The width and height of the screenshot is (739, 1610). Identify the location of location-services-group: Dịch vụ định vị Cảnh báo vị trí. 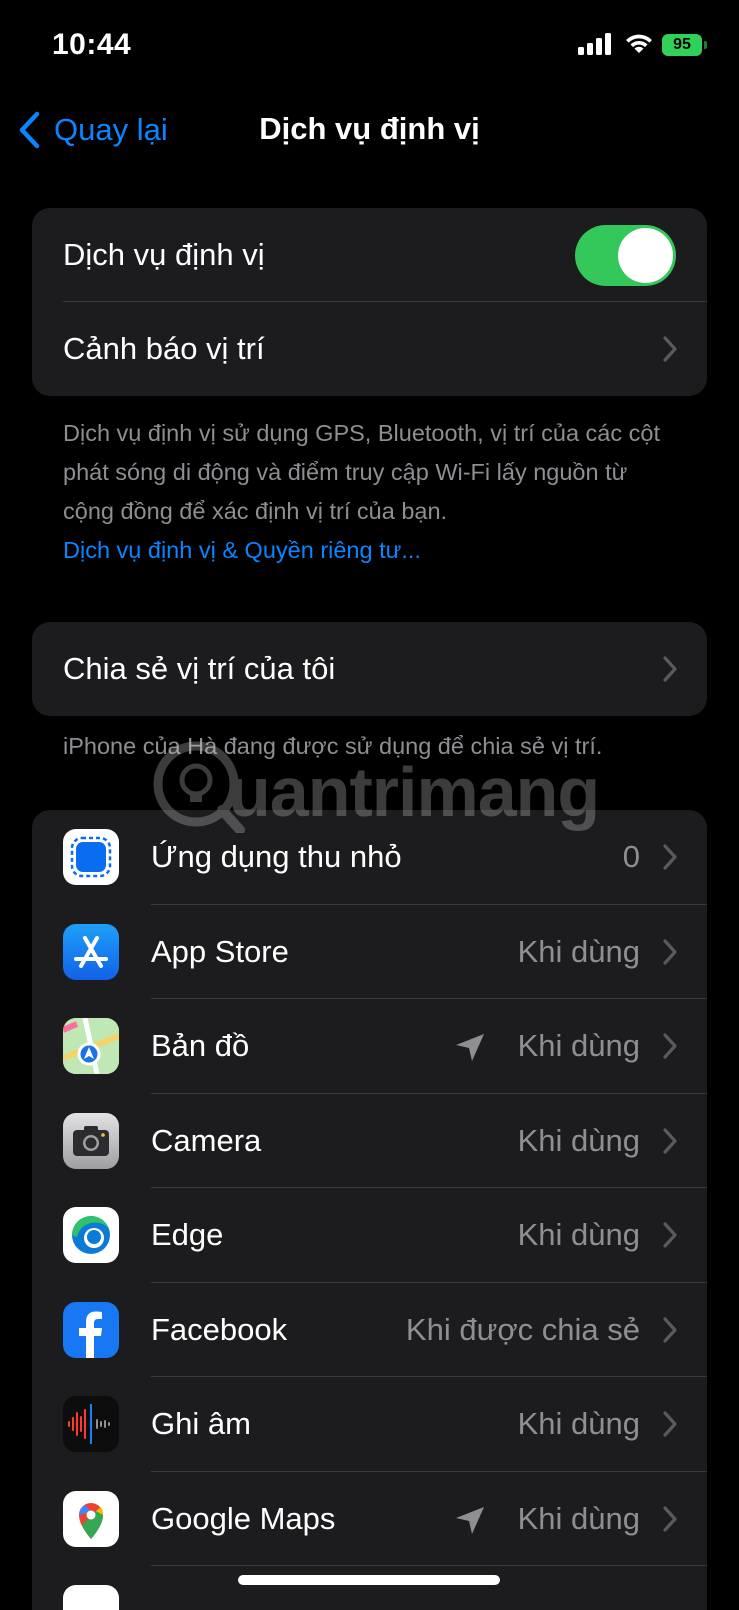
(369, 302).